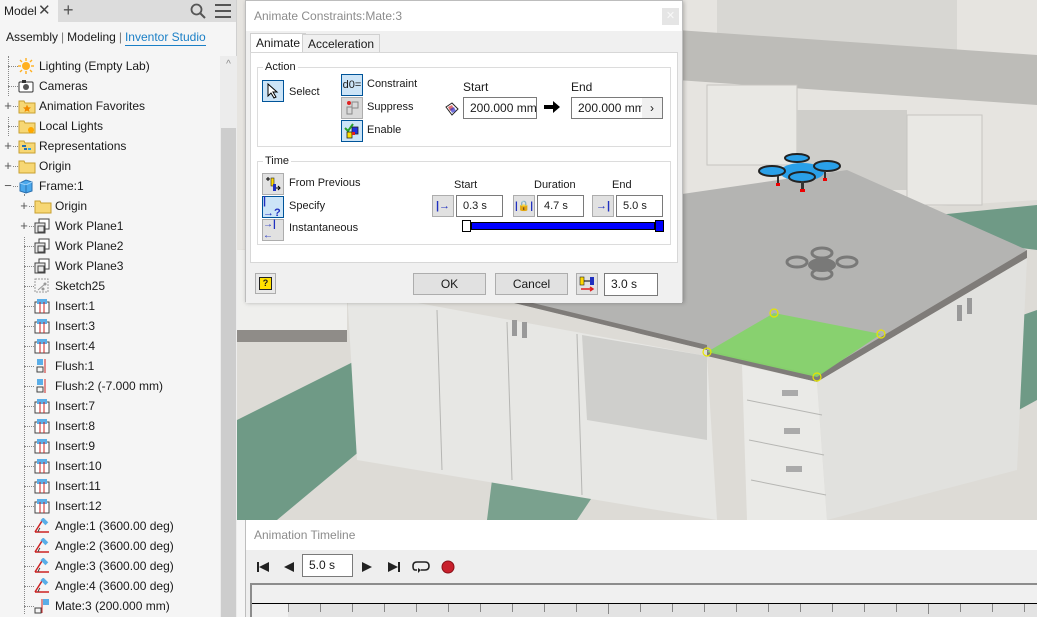 The image size is (1037, 617). I want to click on time-slider-input: 3.0 s, so click(631, 284).